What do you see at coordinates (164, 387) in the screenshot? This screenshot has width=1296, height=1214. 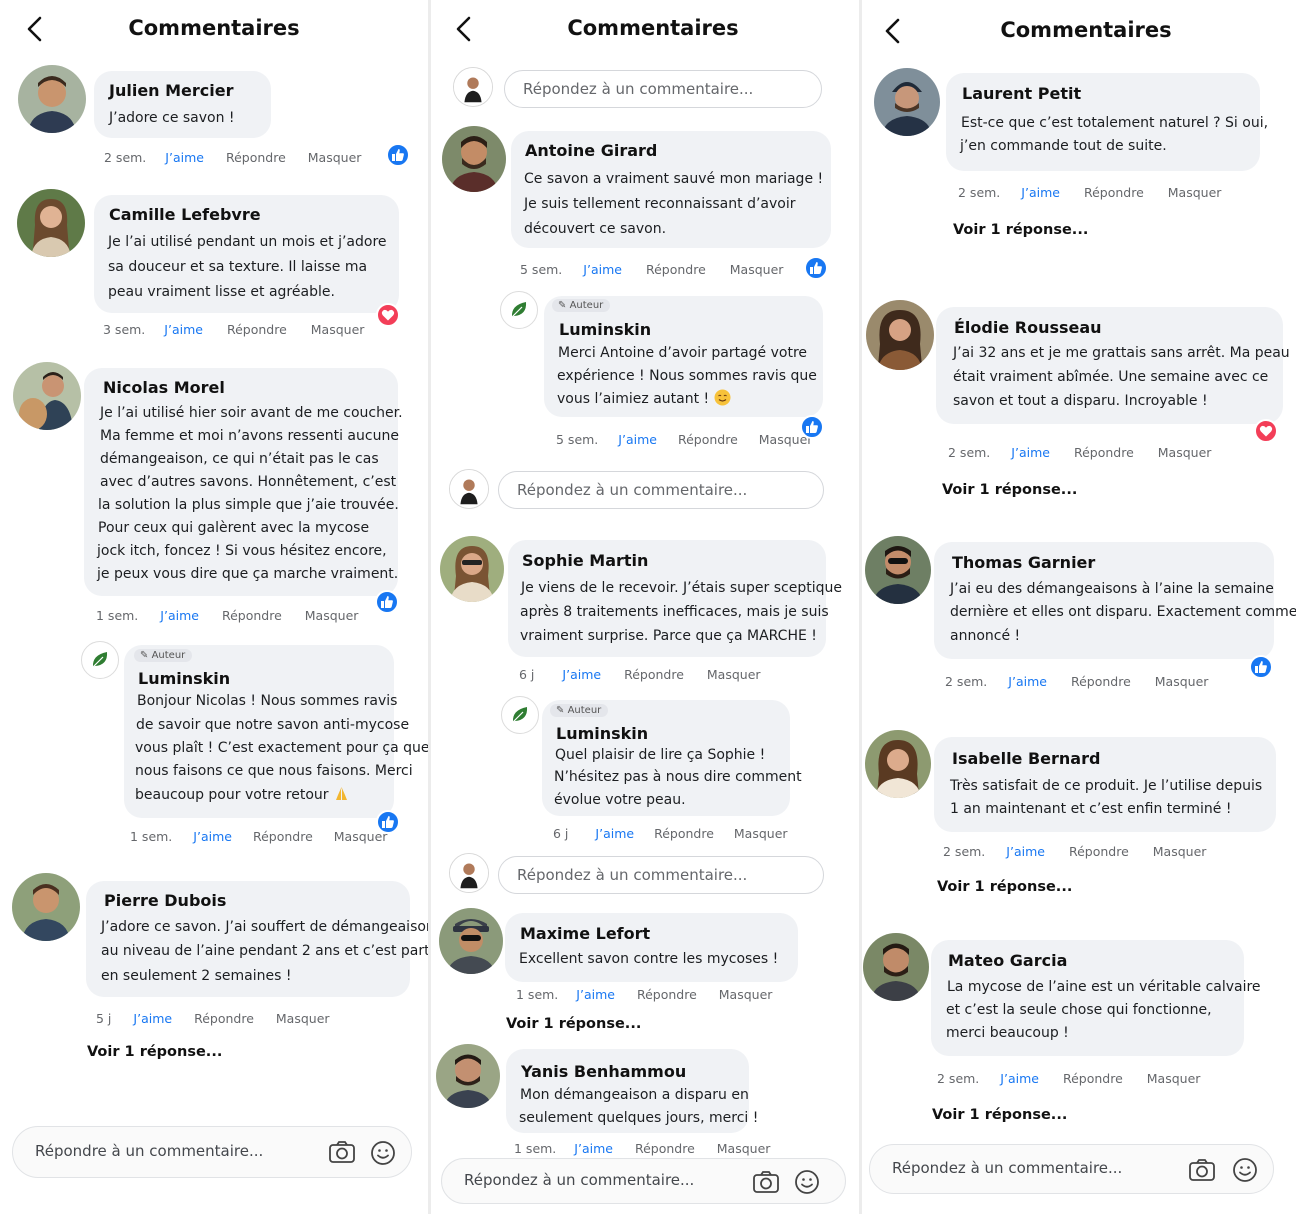 I see `commenter-name: Nicolas Morel` at bounding box center [164, 387].